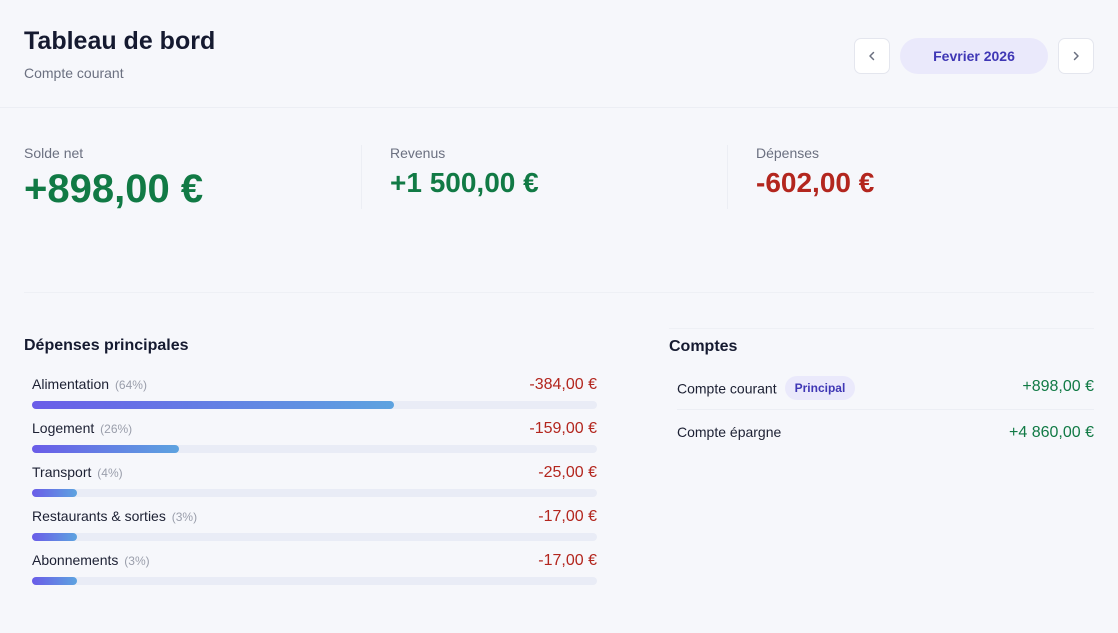  Describe the element at coordinates (563, 428) in the screenshot. I see `expense-amount: -159,00 €` at that location.